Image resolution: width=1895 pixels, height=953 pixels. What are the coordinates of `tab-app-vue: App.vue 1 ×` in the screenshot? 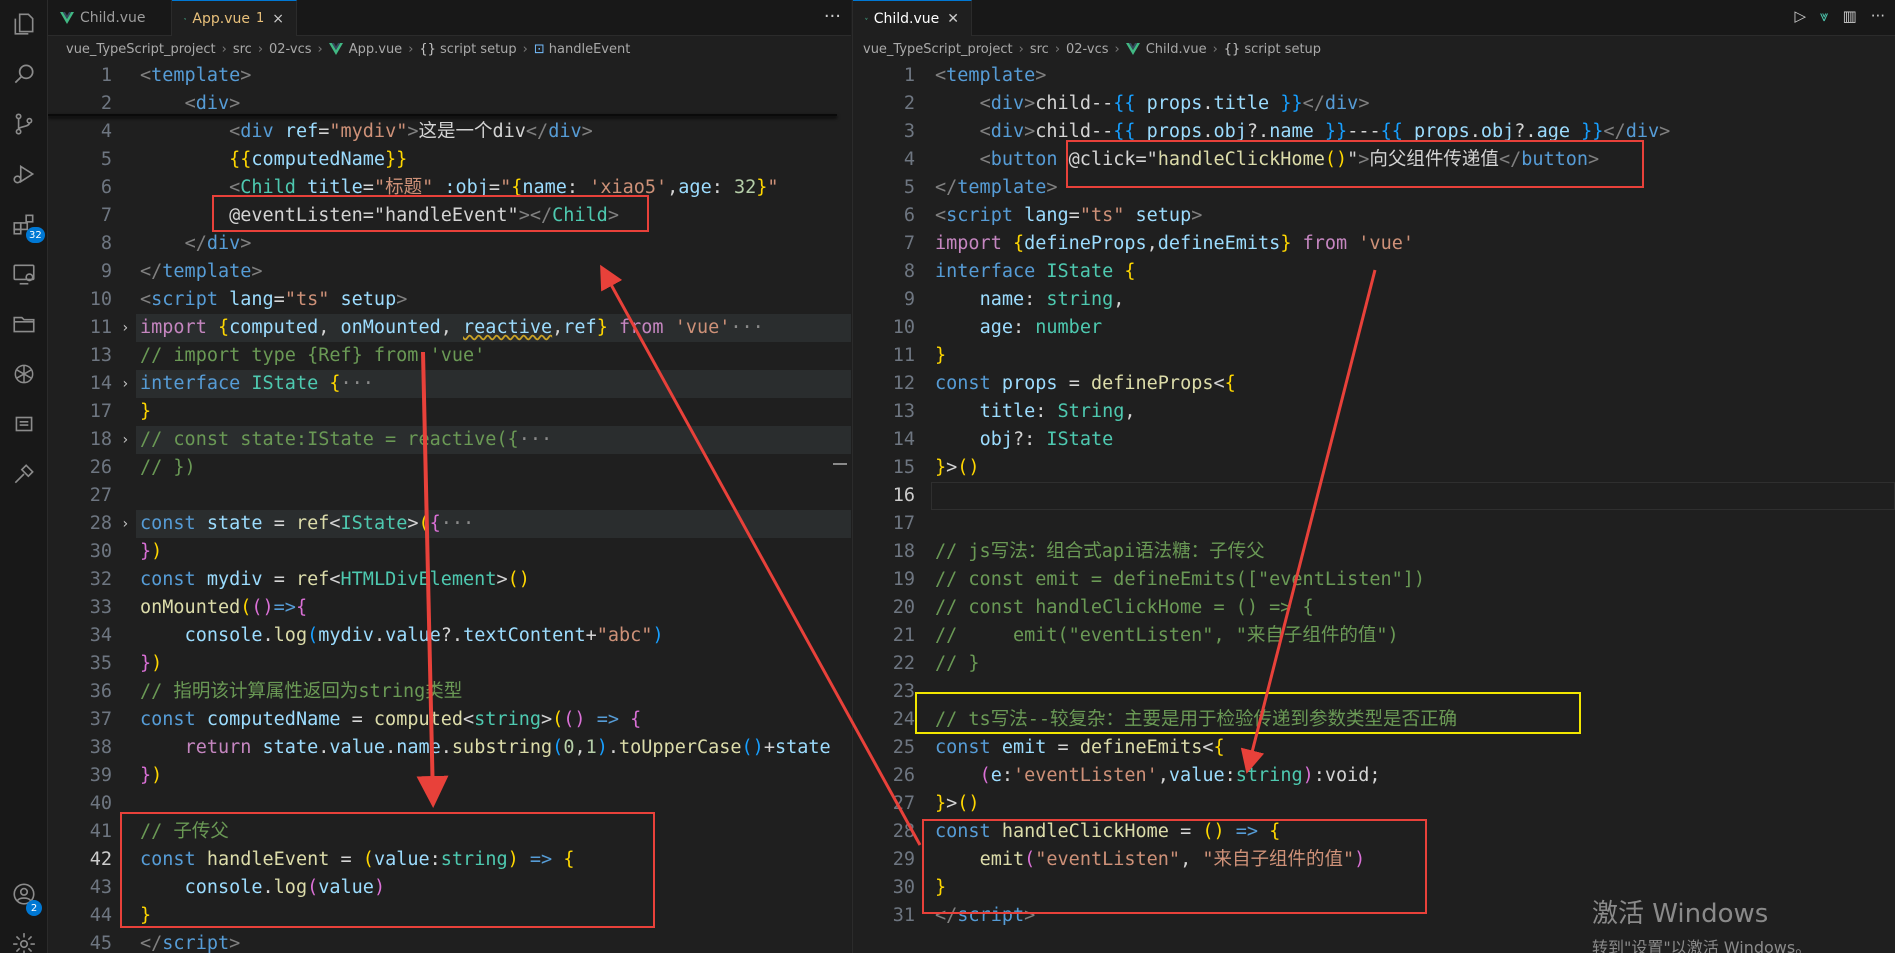 It's located at (234, 18).